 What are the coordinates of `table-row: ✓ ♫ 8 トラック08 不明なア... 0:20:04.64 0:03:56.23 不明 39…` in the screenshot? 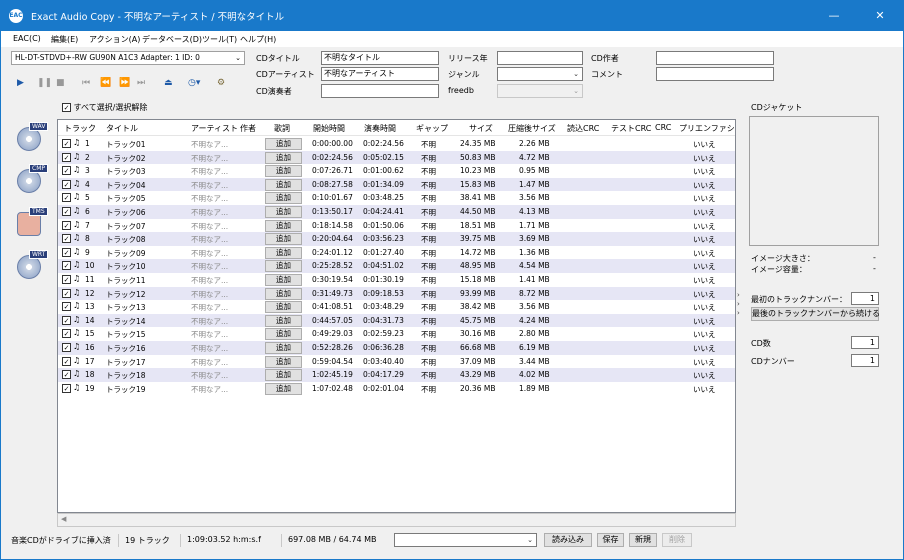 It's located at (396, 239).